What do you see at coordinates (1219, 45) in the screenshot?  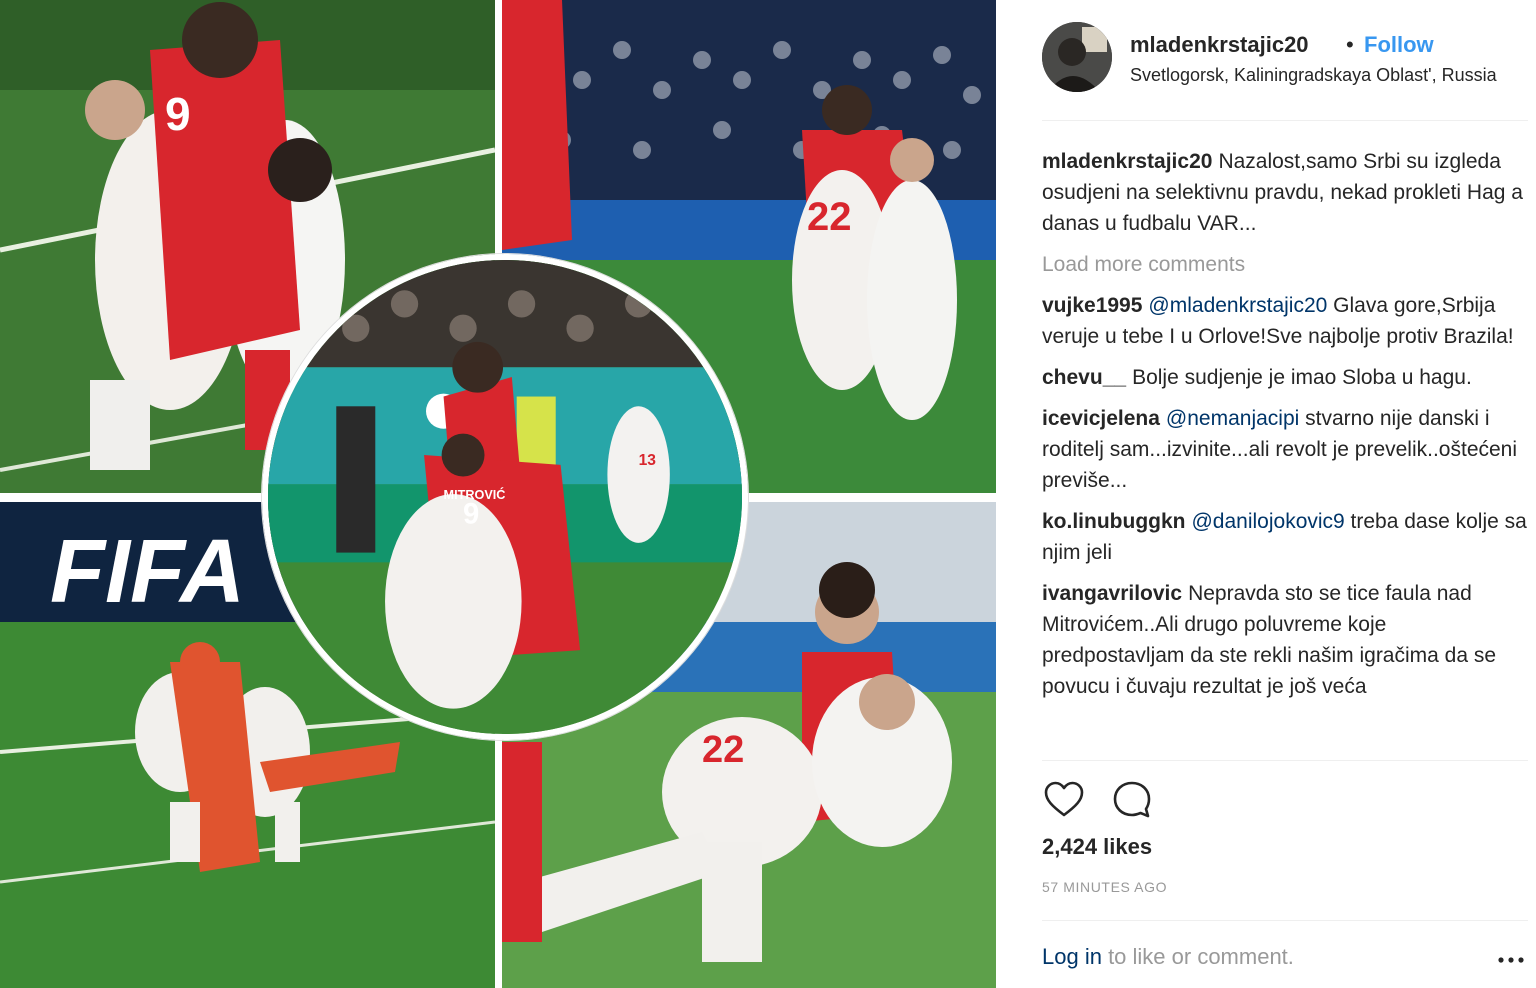 I see `author-username: mladenkrstajic20` at bounding box center [1219, 45].